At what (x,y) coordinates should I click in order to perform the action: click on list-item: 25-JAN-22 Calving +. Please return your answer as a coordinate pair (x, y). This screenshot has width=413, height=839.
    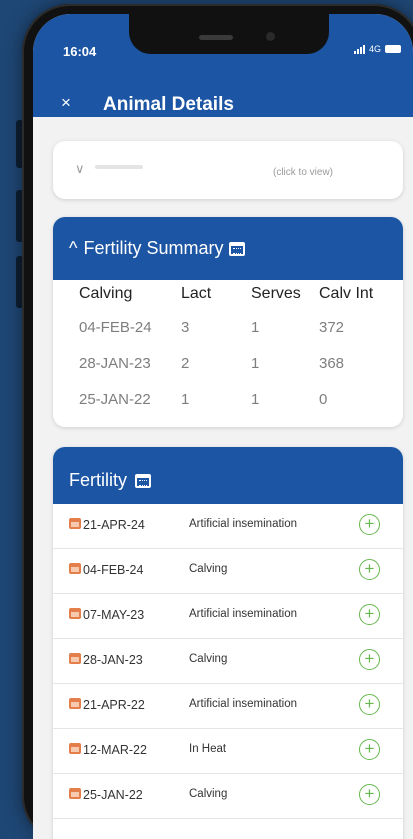
    Looking at the image, I should click on (228, 796).